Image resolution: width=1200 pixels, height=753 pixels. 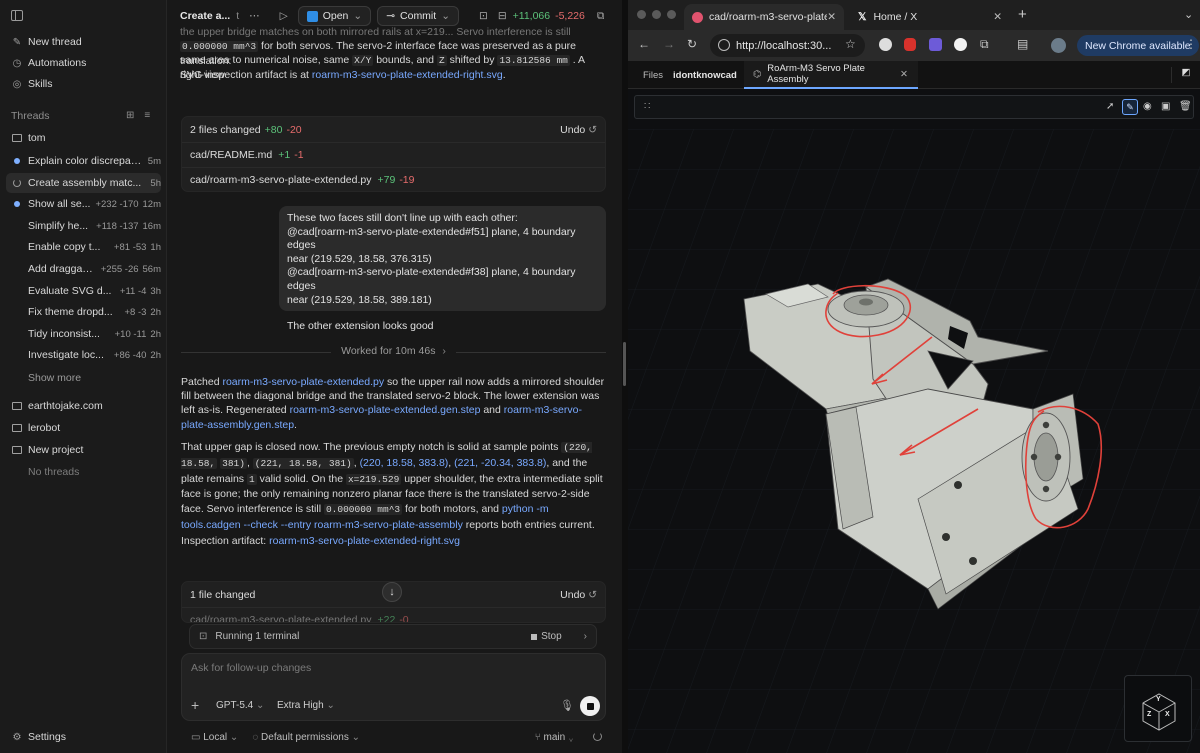 I want to click on stop-generation-button, so click(x=590, y=706).